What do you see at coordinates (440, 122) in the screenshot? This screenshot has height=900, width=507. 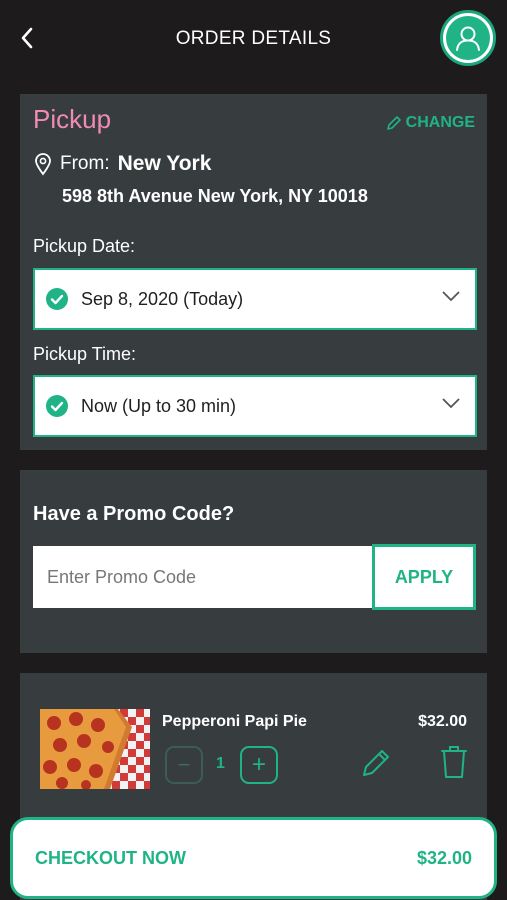 I see `change-label: CHANGE` at bounding box center [440, 122].